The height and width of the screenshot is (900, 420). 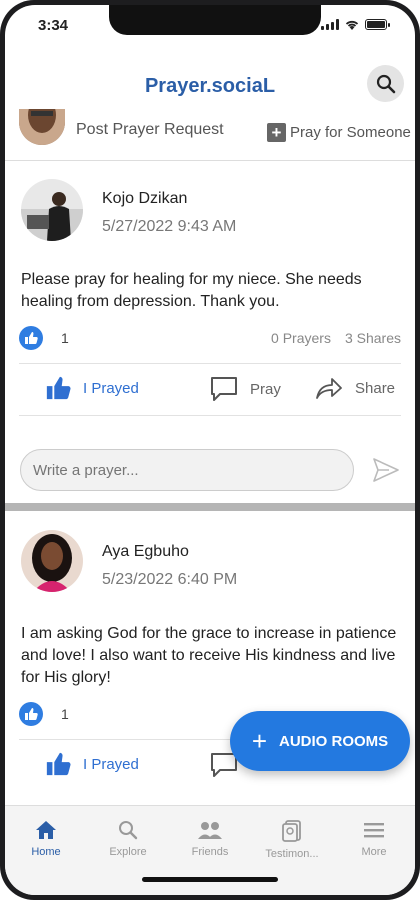 What do you see at coordinates (301, 338) in the screenshot?
I see `prayers-count: 0 Prayers` at bounding box center [301, 338].